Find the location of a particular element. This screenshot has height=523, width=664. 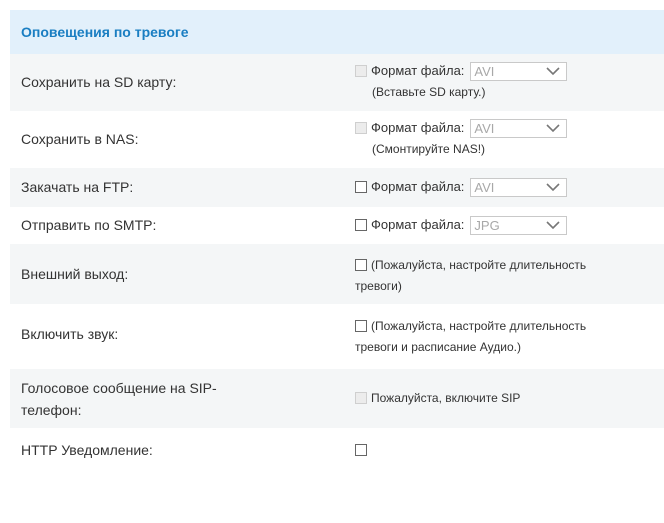

row-http-notification: HTTP Уведомление: is located at coordinates (337, 448).